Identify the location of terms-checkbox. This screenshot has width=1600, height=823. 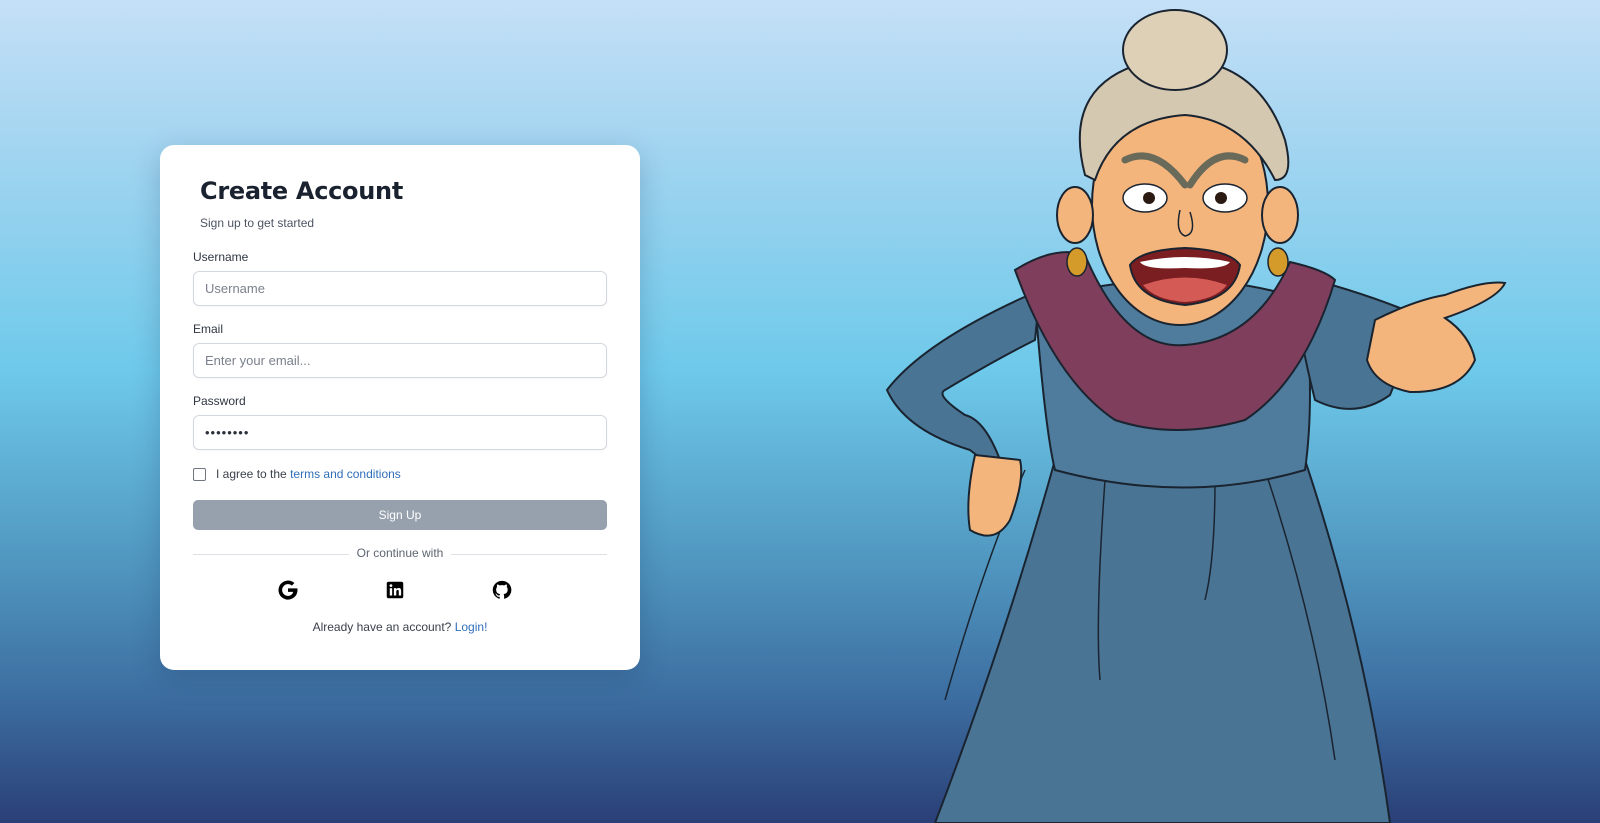
(199, 474).